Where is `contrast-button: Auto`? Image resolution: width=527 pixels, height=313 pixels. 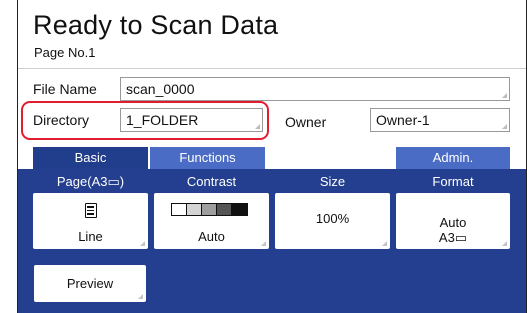
contrast-button: Auto is located at coordinates (211, 221).